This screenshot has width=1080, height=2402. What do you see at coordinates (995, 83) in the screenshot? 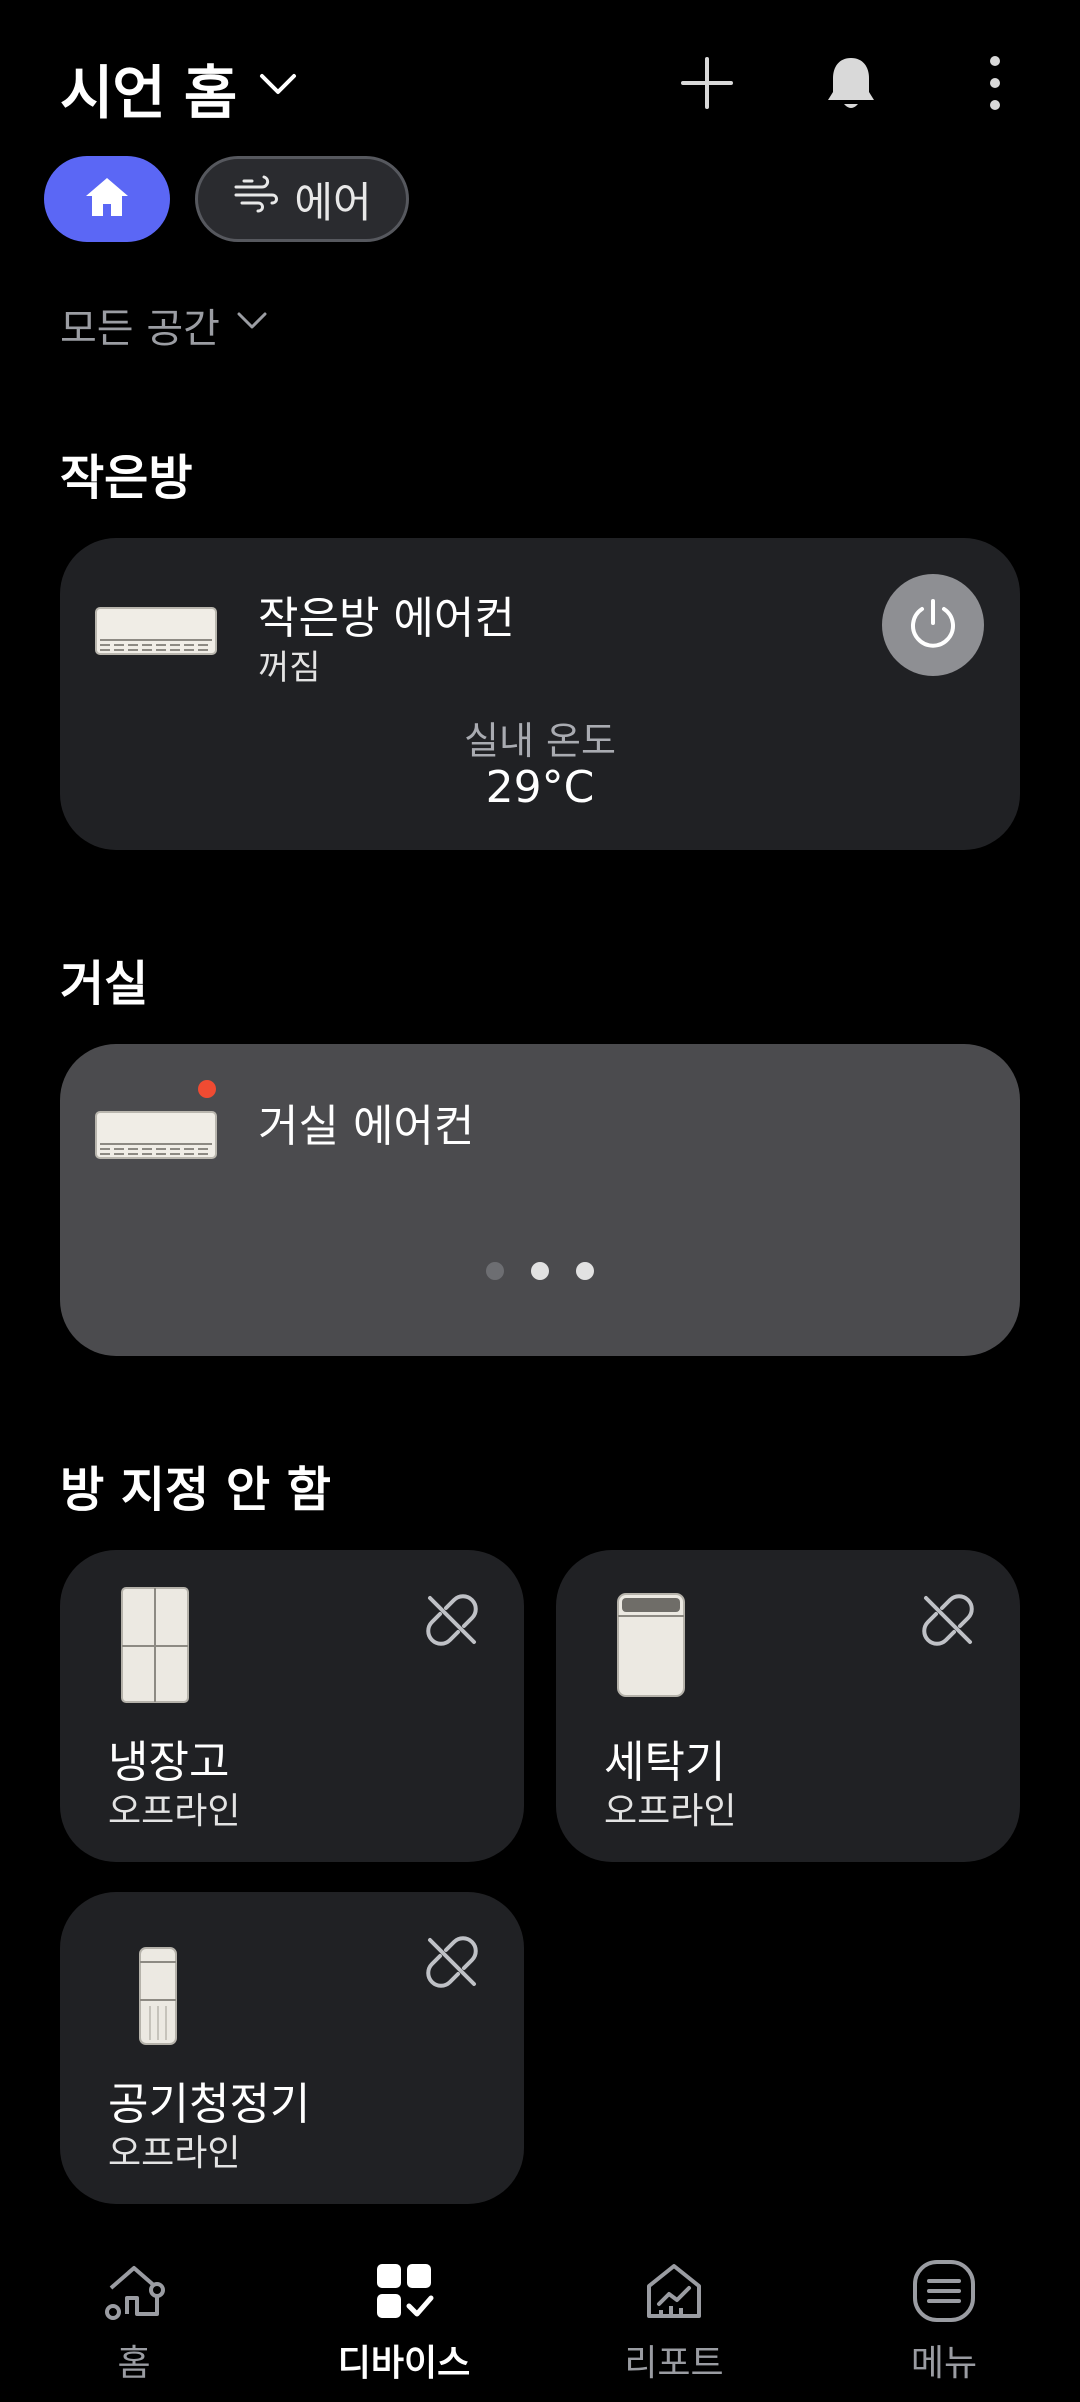
I see `more-vertical-icon` at bounding box center [995, 83].